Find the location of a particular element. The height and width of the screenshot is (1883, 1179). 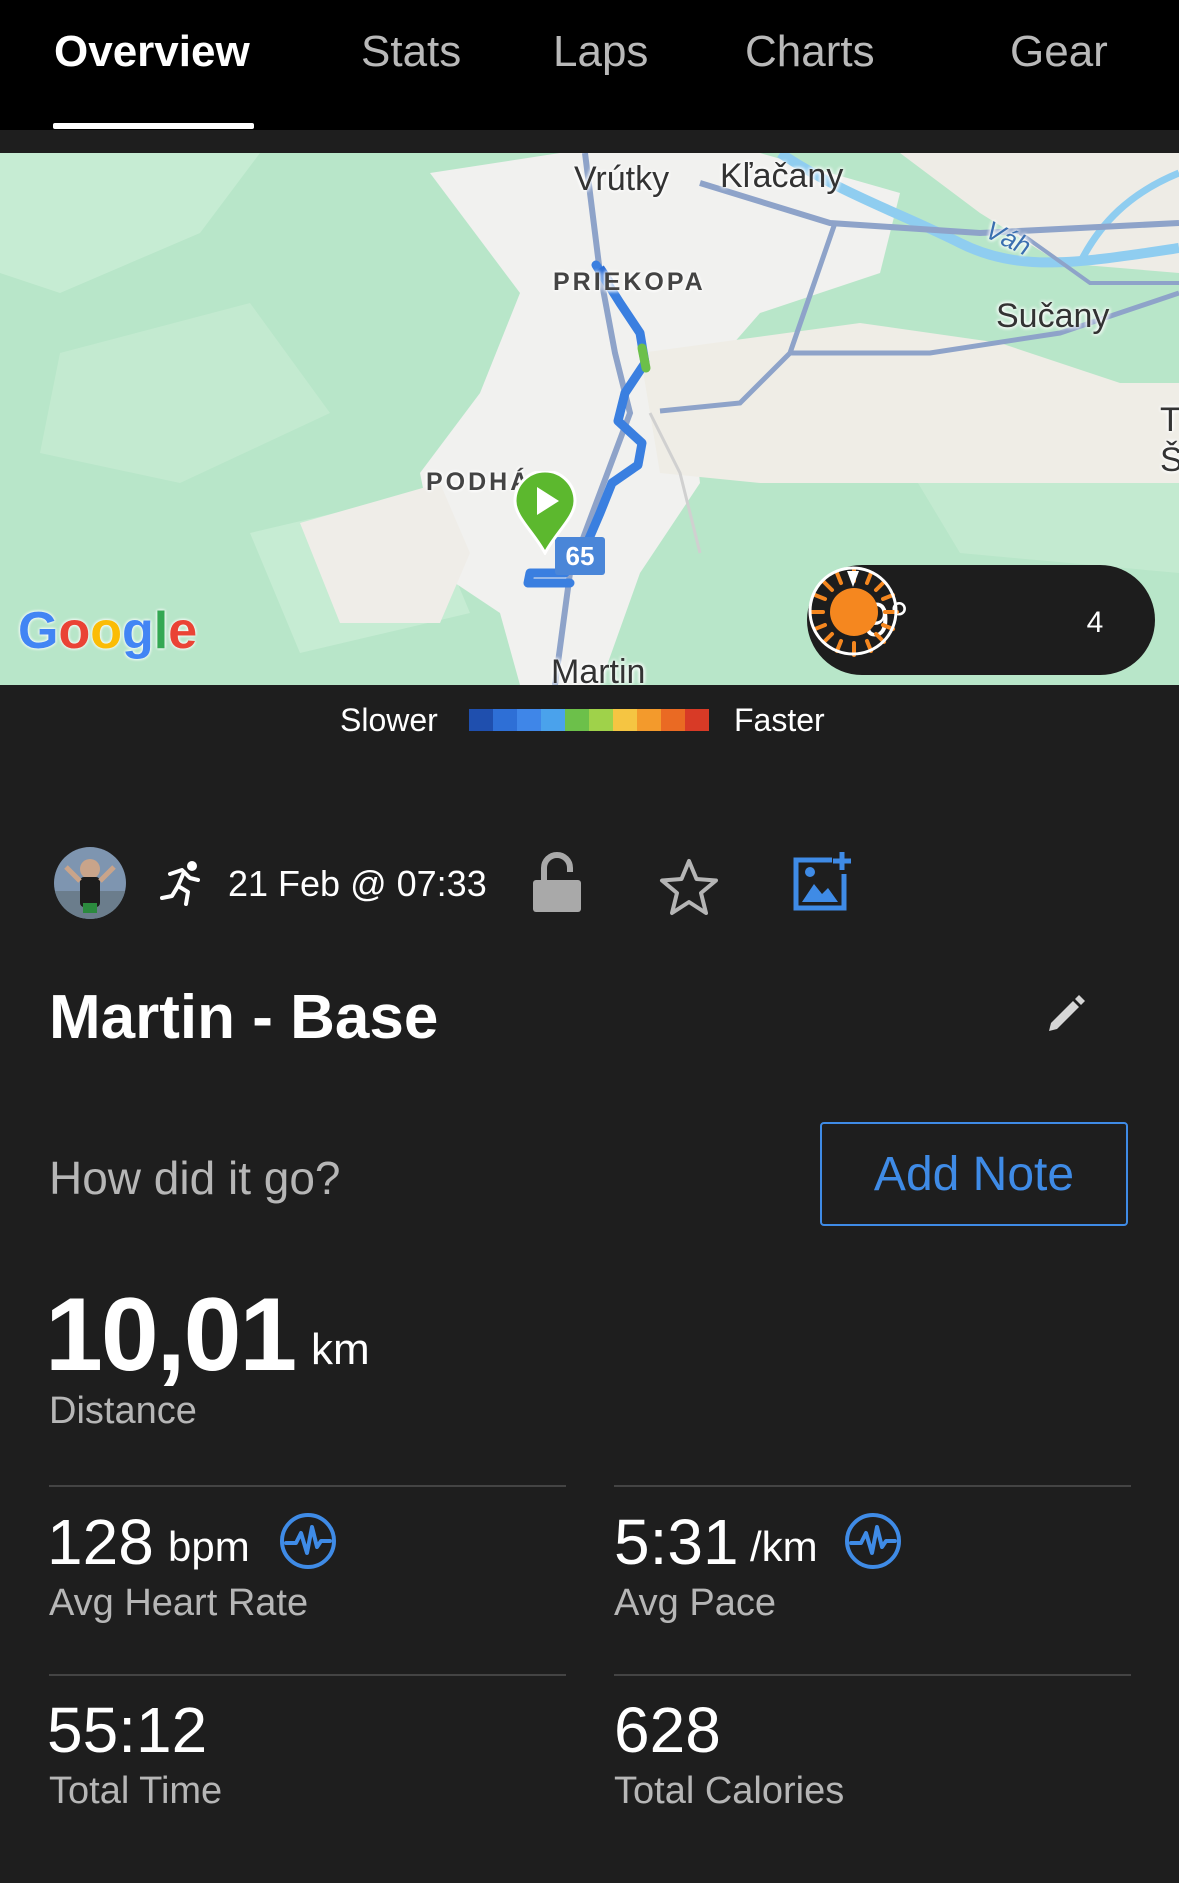

tab-bar: Overview Stats Laps Charts Gear is located at coordinates (589, 65).